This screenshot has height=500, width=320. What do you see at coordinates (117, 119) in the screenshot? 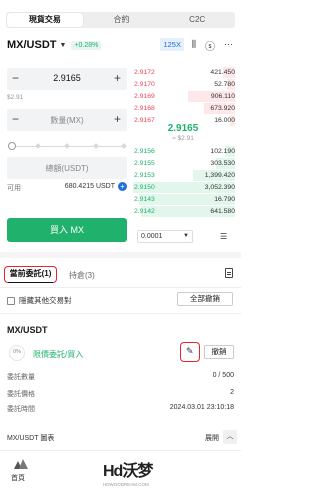
I see `amount-plus-icon: +` at bounding box center [117, 119].